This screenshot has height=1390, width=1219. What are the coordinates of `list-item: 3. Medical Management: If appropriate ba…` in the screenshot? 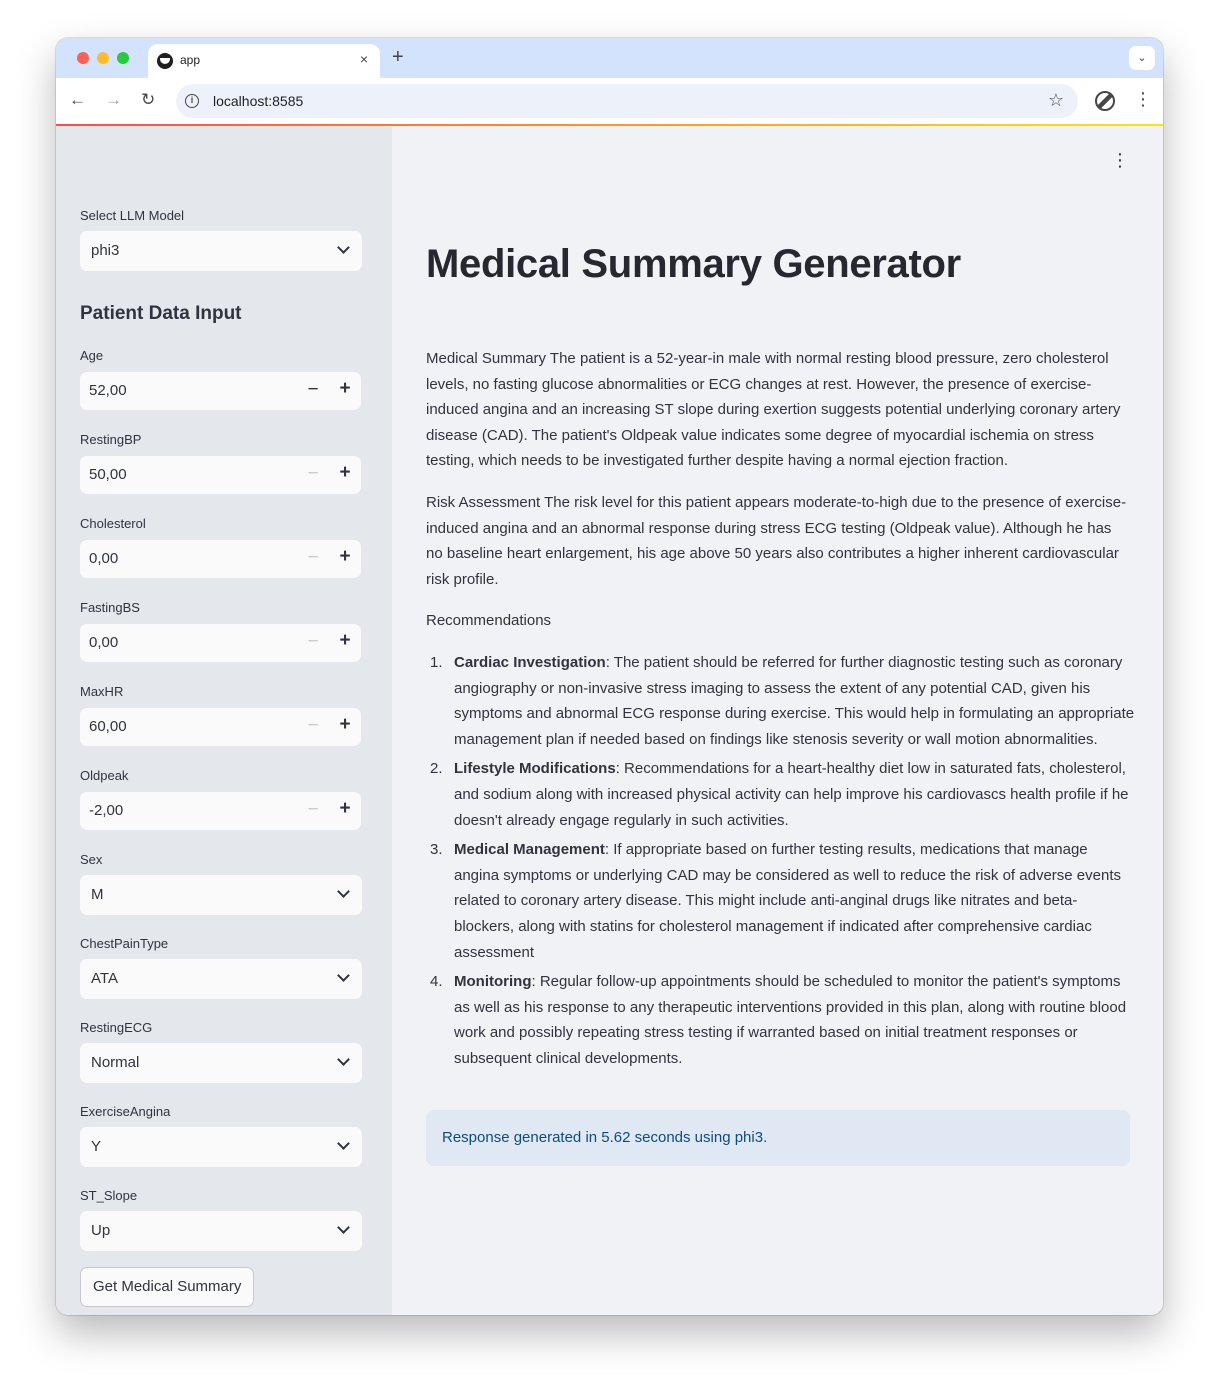 It's located at (781, 901).